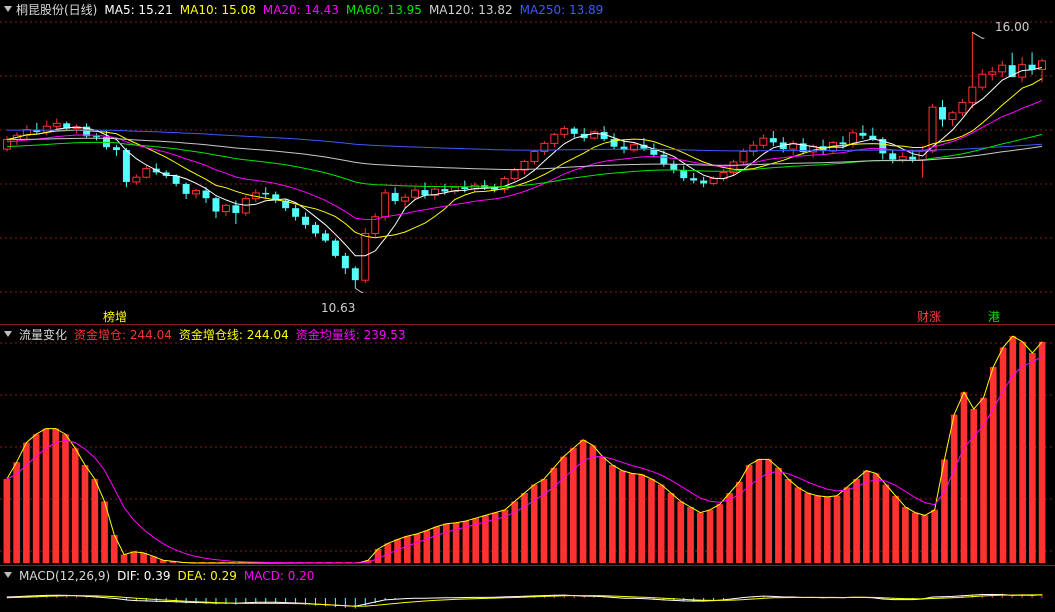  I want to click on ma250-label: MA250: 13.89, so click(561, 10).